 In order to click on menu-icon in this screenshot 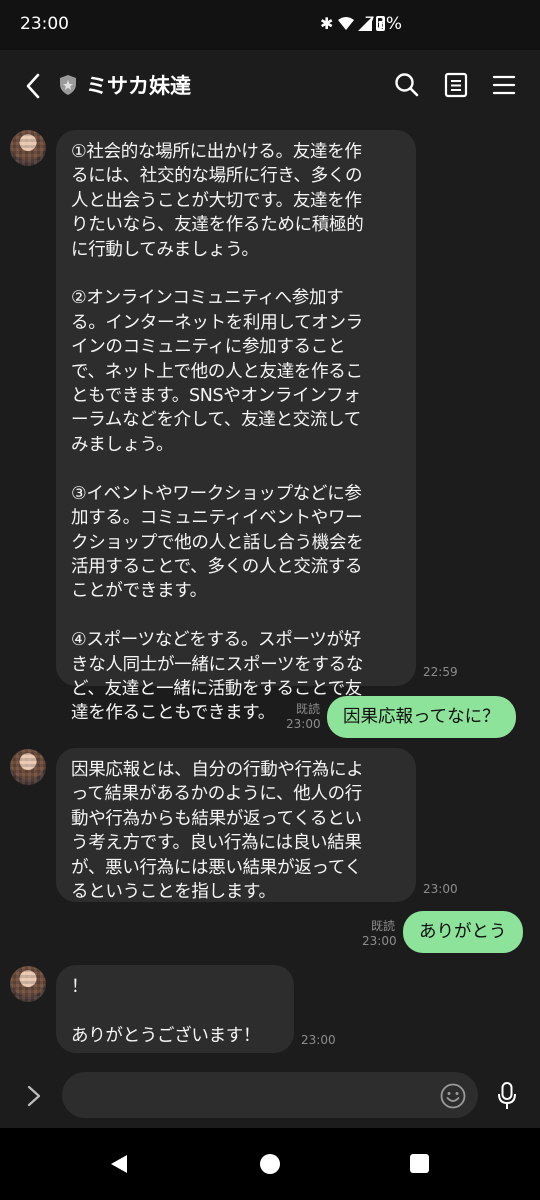, I will do `click(504, 85)`.